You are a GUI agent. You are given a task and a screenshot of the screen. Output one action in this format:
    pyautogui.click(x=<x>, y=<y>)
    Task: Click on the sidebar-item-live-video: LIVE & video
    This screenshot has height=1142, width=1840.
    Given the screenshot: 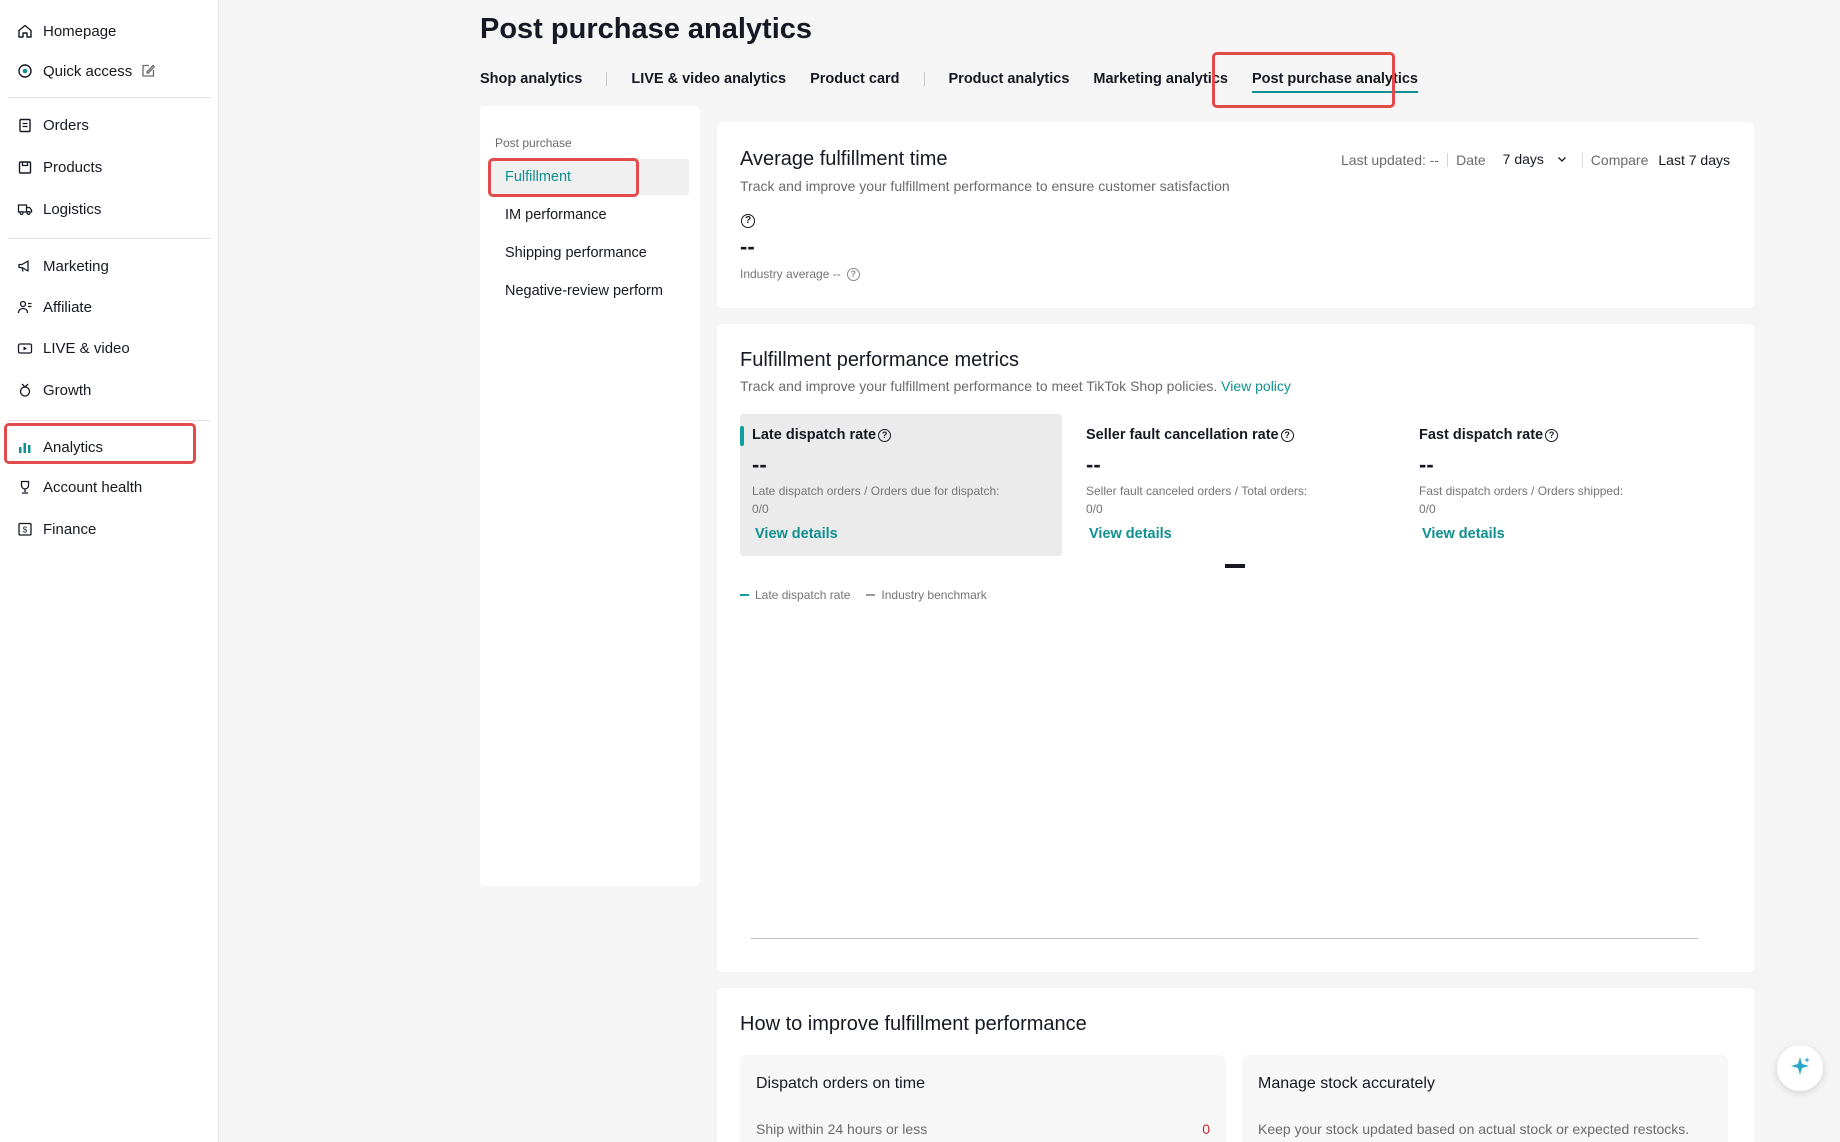 What is the action you would take?
    pyautogui.click(x=107, y=348)
    